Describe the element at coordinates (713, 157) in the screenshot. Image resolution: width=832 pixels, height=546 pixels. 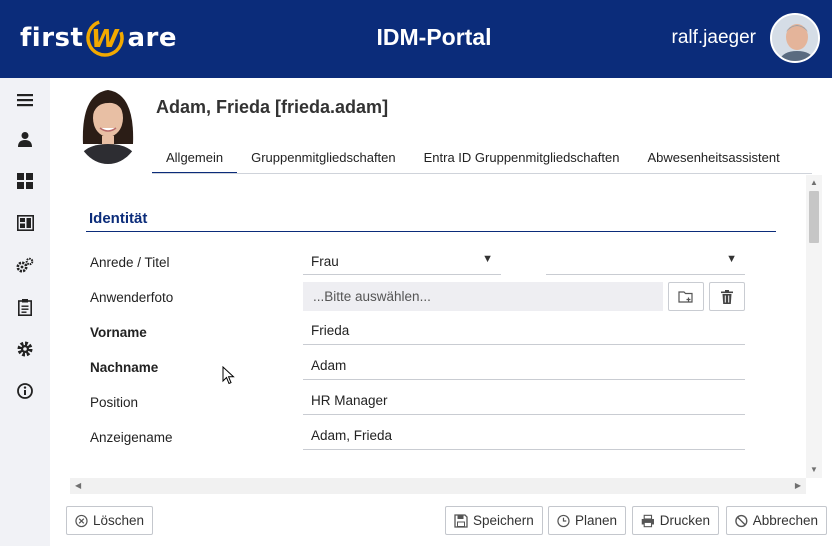
I see `tab-abwesenheitsassistent: Abwesenheitsassistent` at that location.